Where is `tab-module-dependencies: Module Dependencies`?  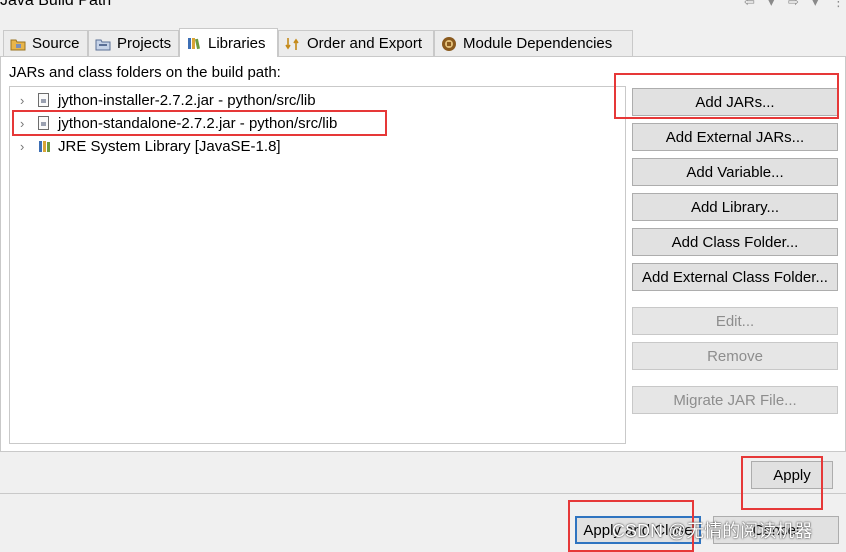
tab-module-dependencies: Module Dependencies is located at coordinates (533, 43).